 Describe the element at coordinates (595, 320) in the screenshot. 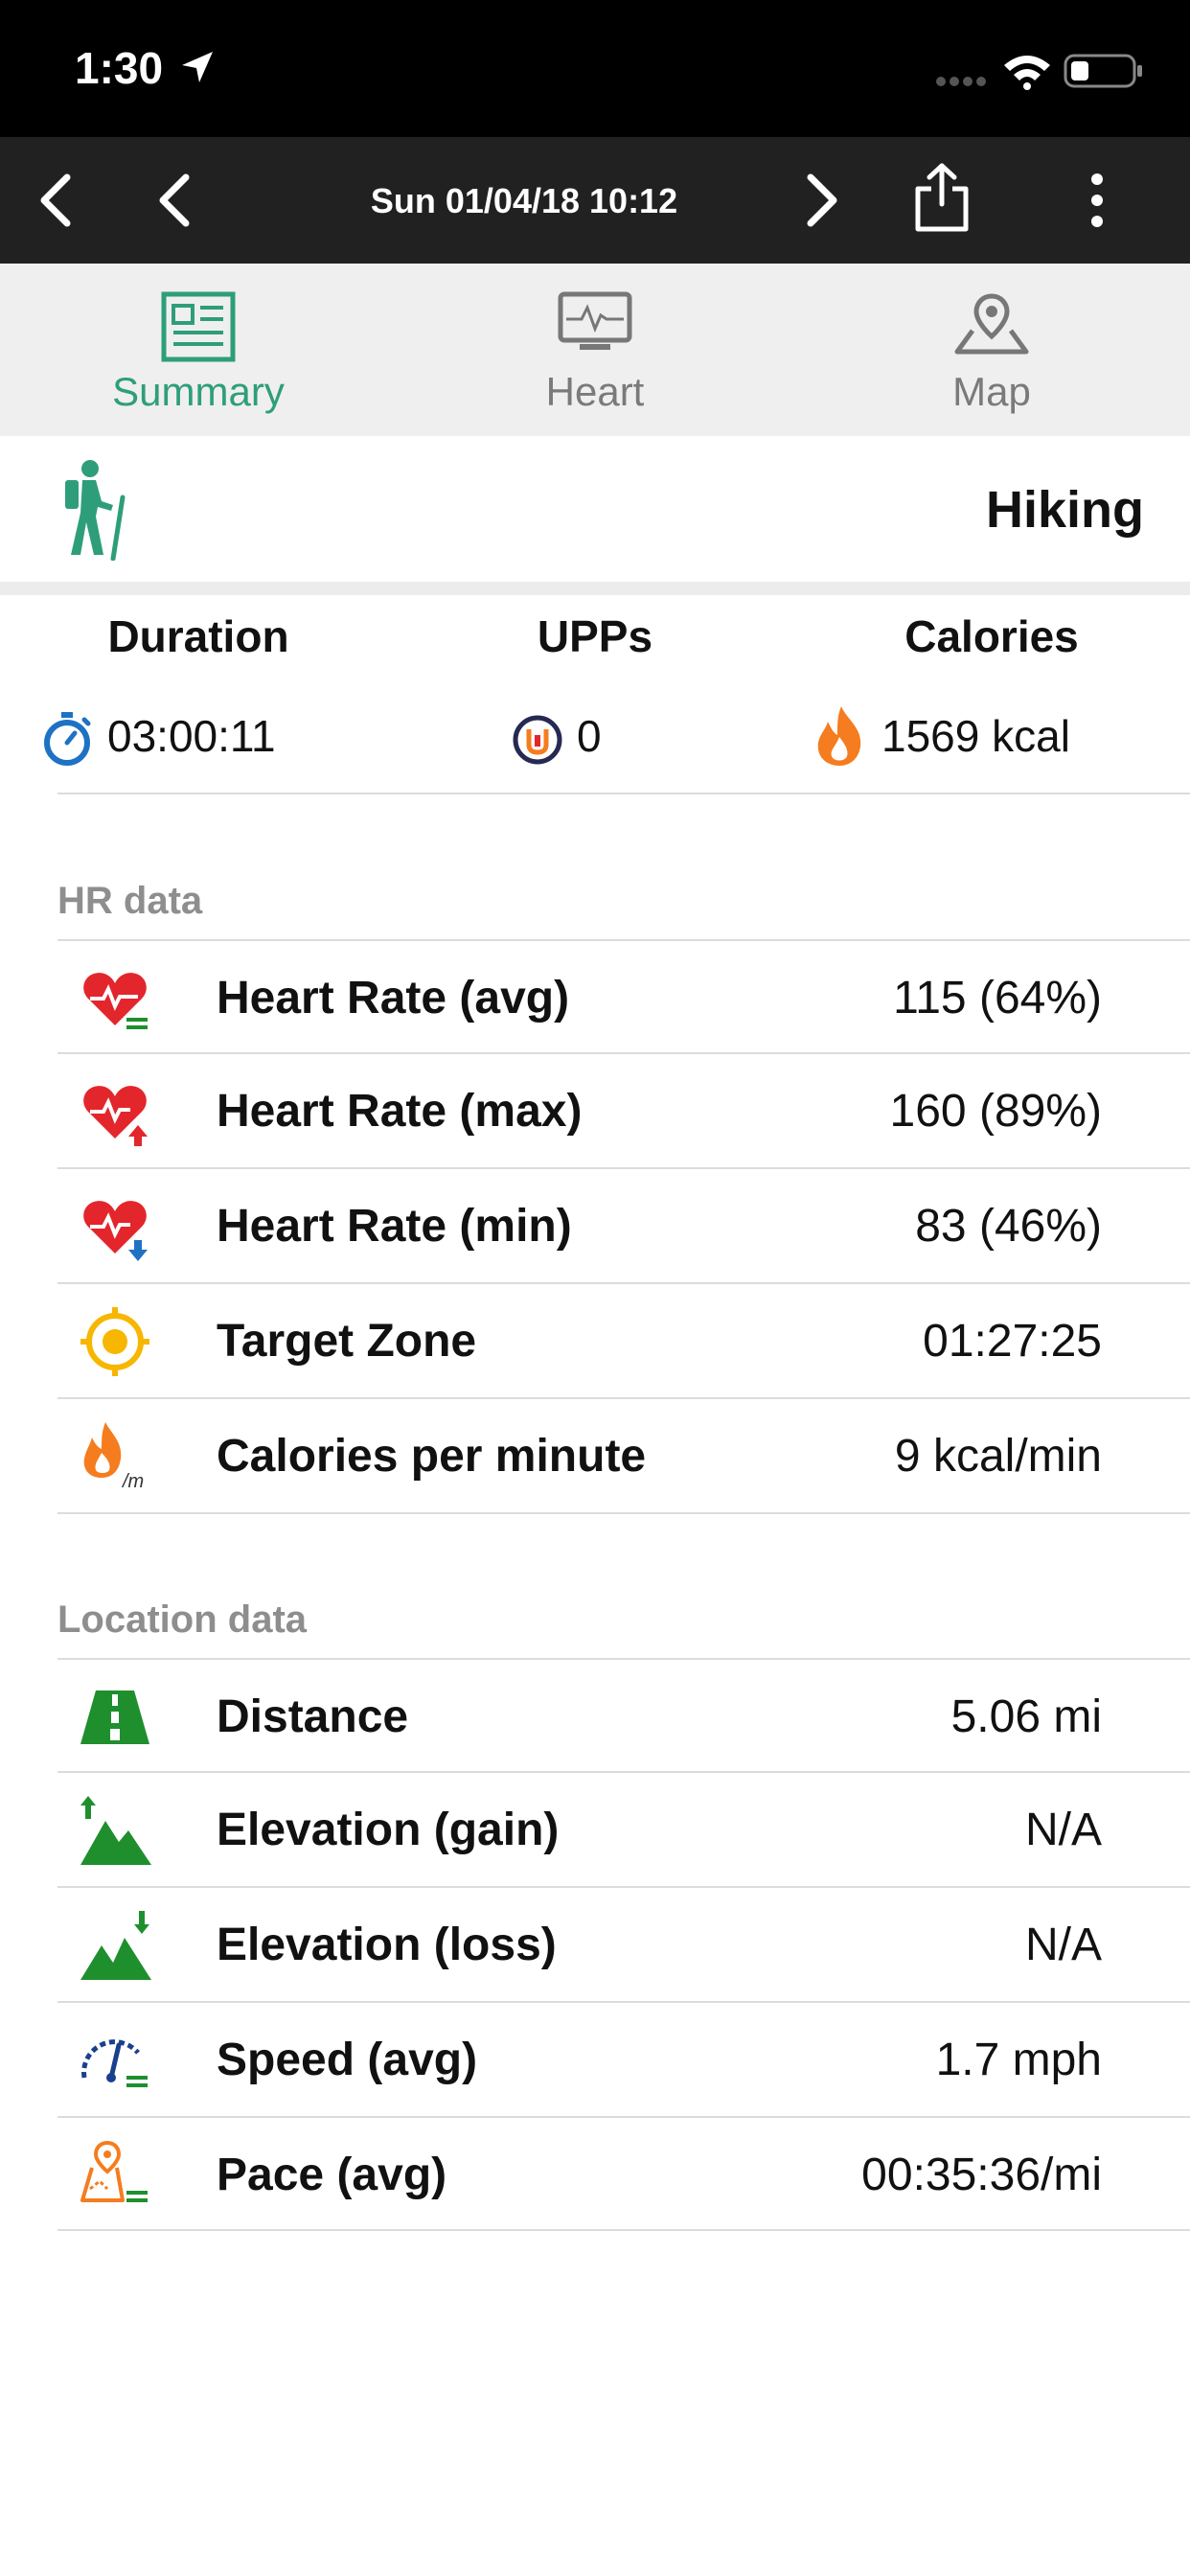

I see `heart-monitor-icon` at that location.